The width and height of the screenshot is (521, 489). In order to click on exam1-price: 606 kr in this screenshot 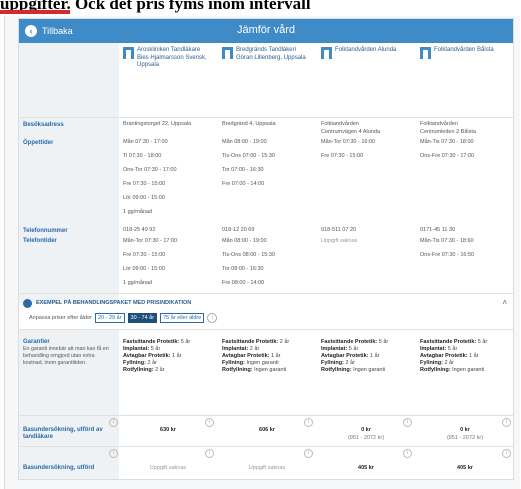, I will do `click(267, 430)`.